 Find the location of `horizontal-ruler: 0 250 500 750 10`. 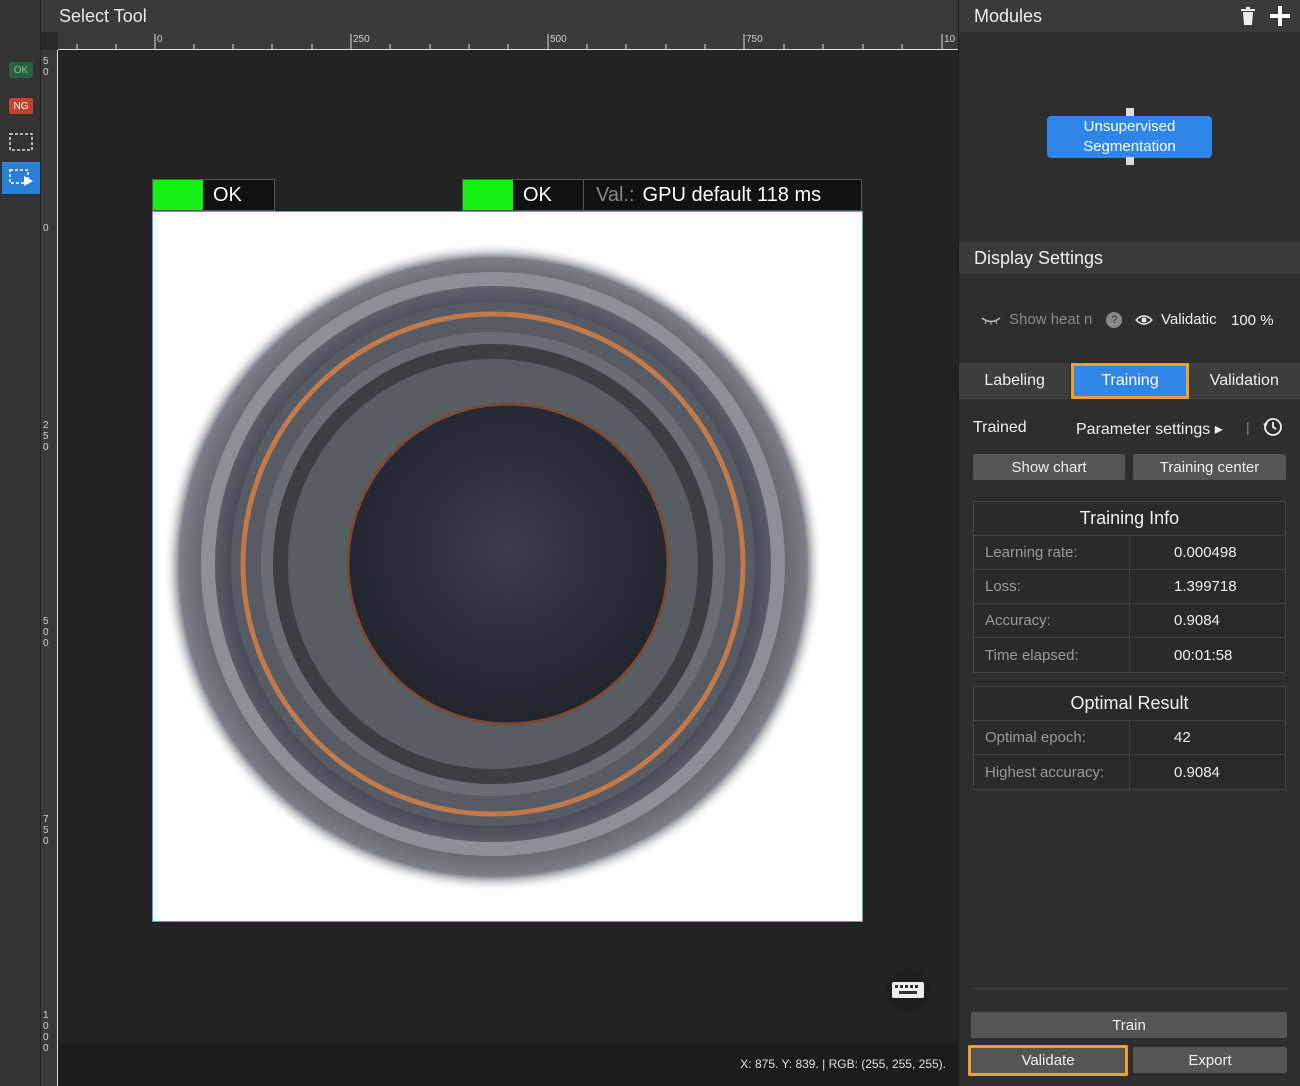

horizontal-ruler: 0 250 500 750 10 is located at coordinates (508, 41).